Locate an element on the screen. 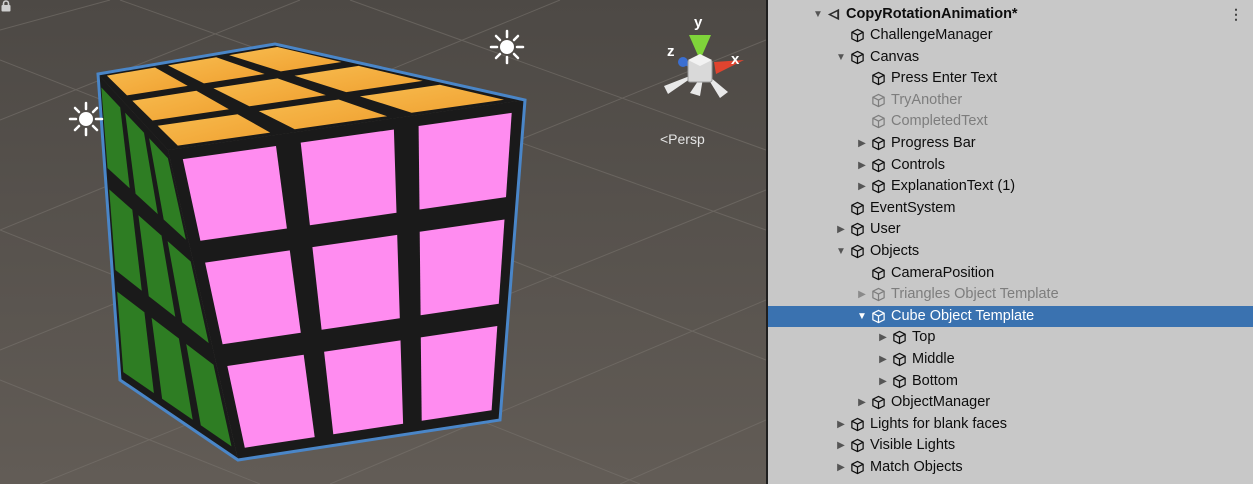  lock-icon is located at coordinates (6, 6).